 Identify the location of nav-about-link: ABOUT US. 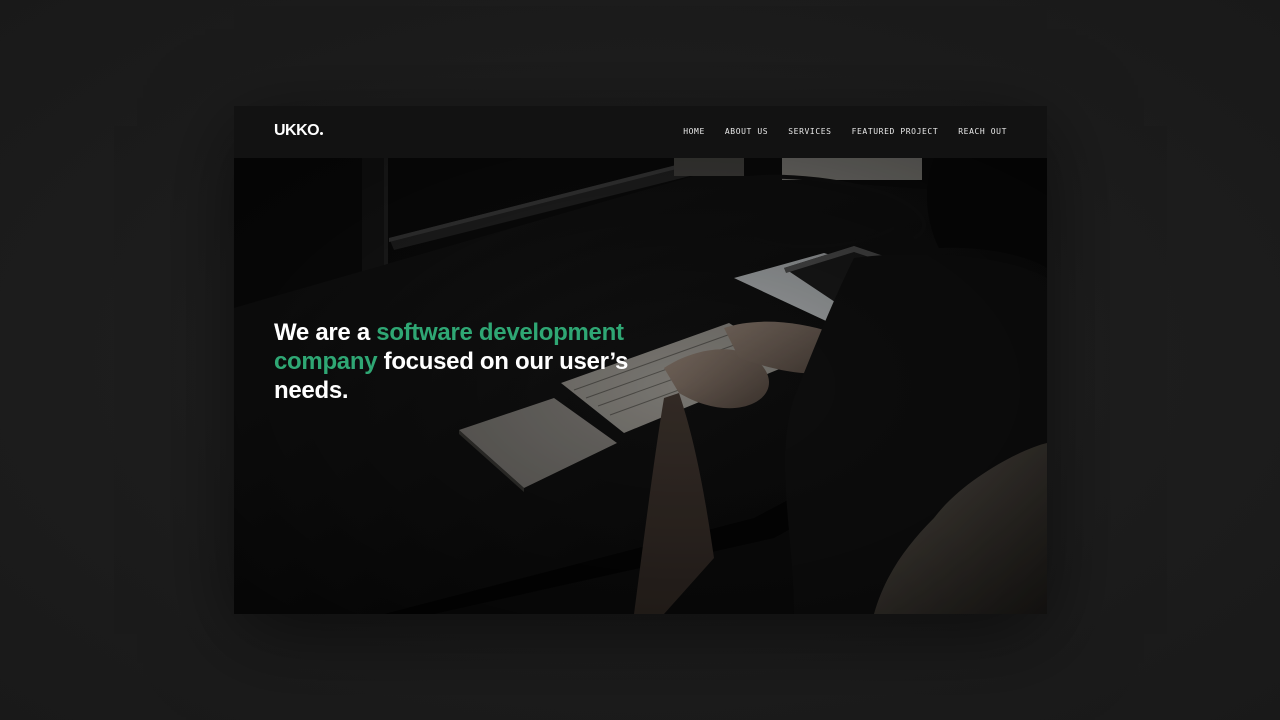
(746, 132).